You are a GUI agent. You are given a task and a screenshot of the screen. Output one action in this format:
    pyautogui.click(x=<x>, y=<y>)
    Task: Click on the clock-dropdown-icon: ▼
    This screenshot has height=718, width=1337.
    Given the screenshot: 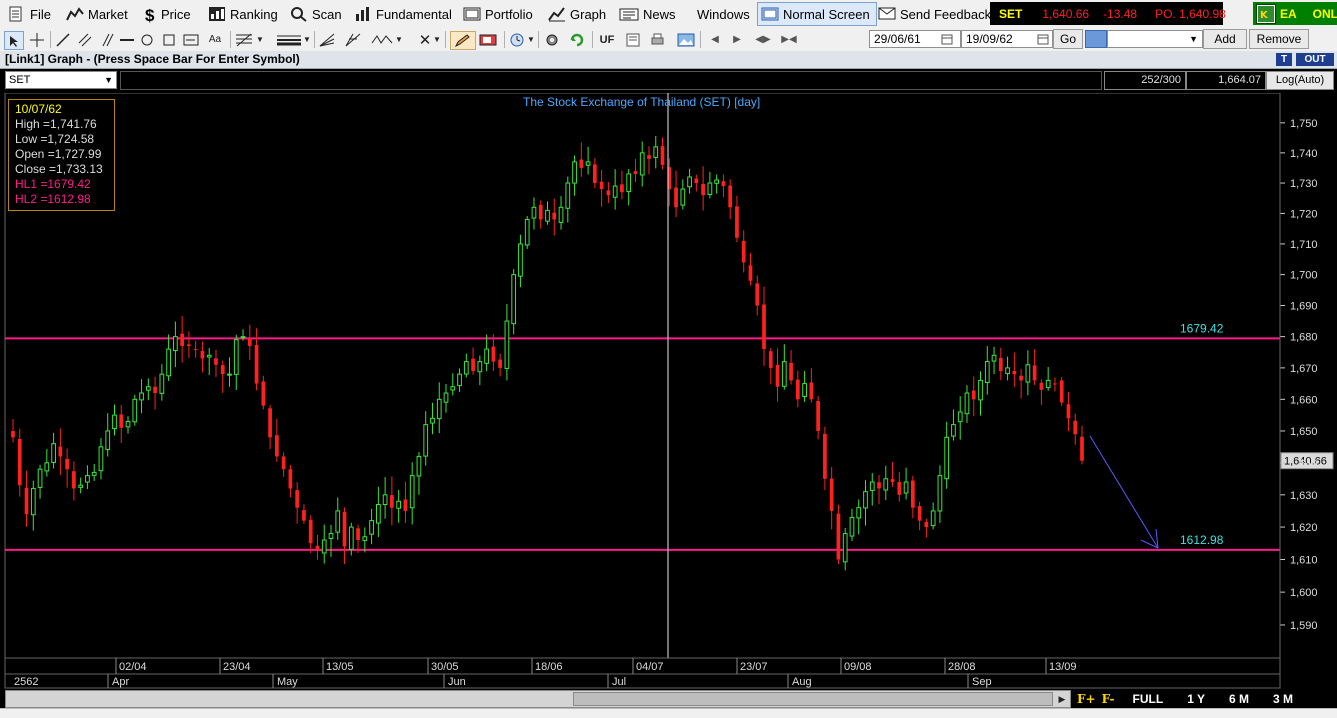 What is the action you would take?
    pyautogui.click(x=531, y=39)
    